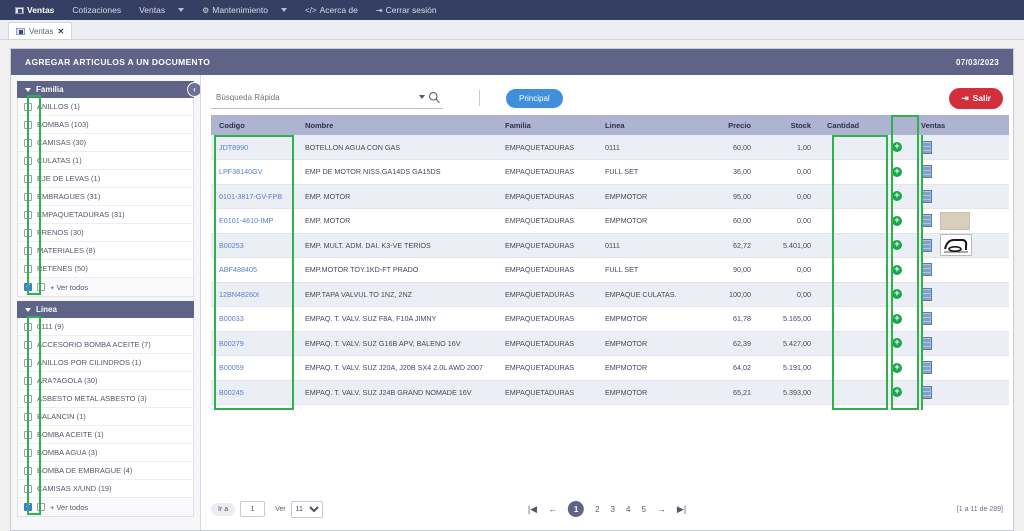 This screenshot has height=531, width=1024. I want to click on cell-codigo: ABF488405, so click(254, 270).